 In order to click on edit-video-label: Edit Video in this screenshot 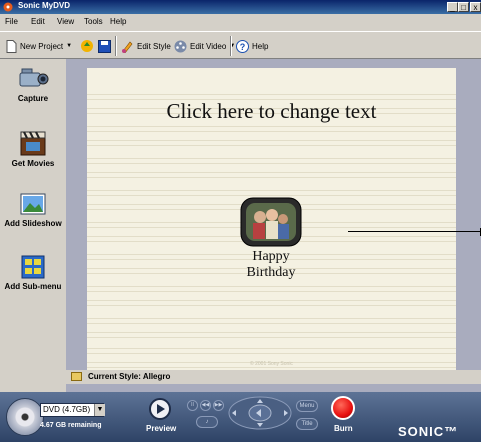, I will do `click(208, 46)`.